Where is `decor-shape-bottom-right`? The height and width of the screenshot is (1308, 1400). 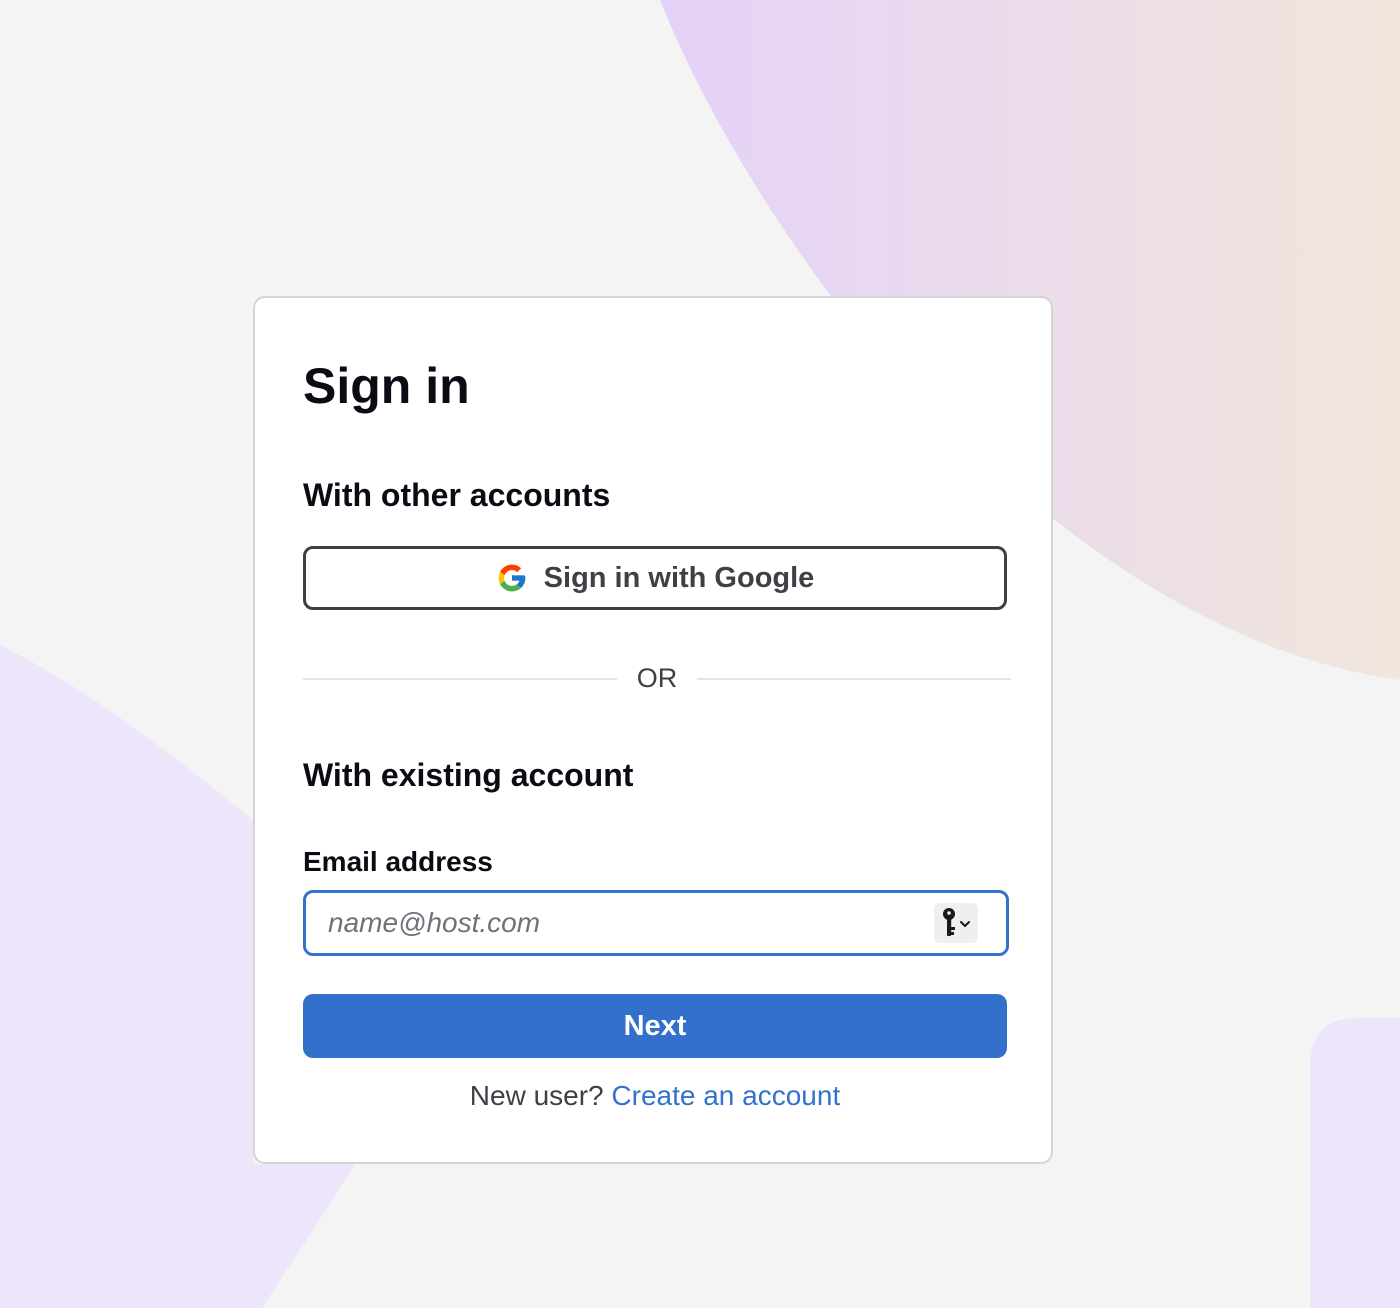
decor-shape-bottom-right is located at coordinates (1355, 1163).